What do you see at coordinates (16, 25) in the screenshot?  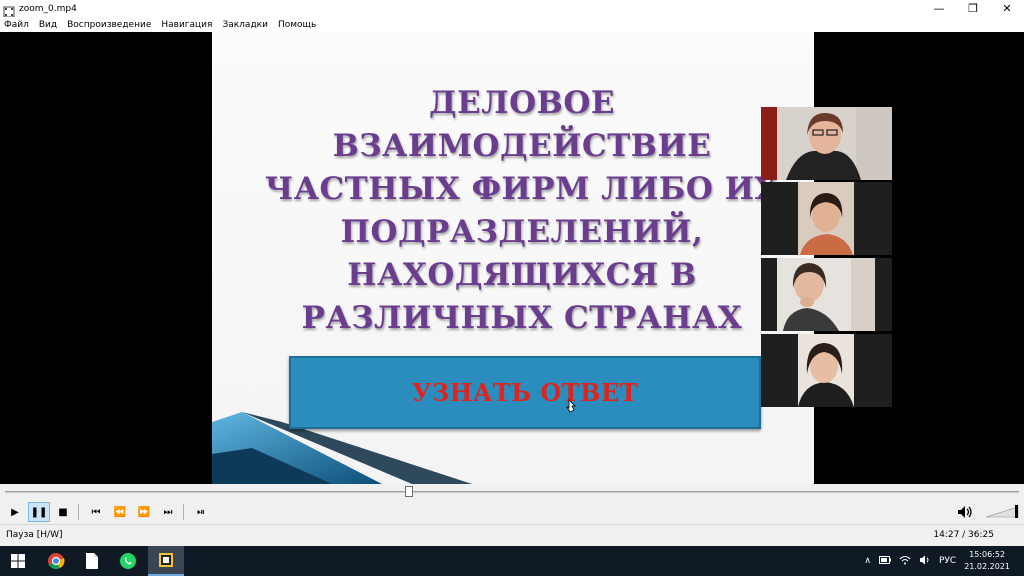 I see `menu-file: Файл` at bounding box center [16, 25].